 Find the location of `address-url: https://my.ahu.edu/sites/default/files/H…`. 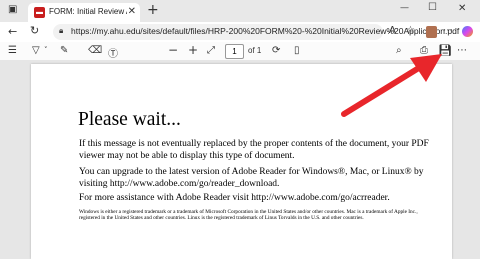

address-url: https://my.ahu.edu/sites/default/files/H… is located at coordinates (265, 31).